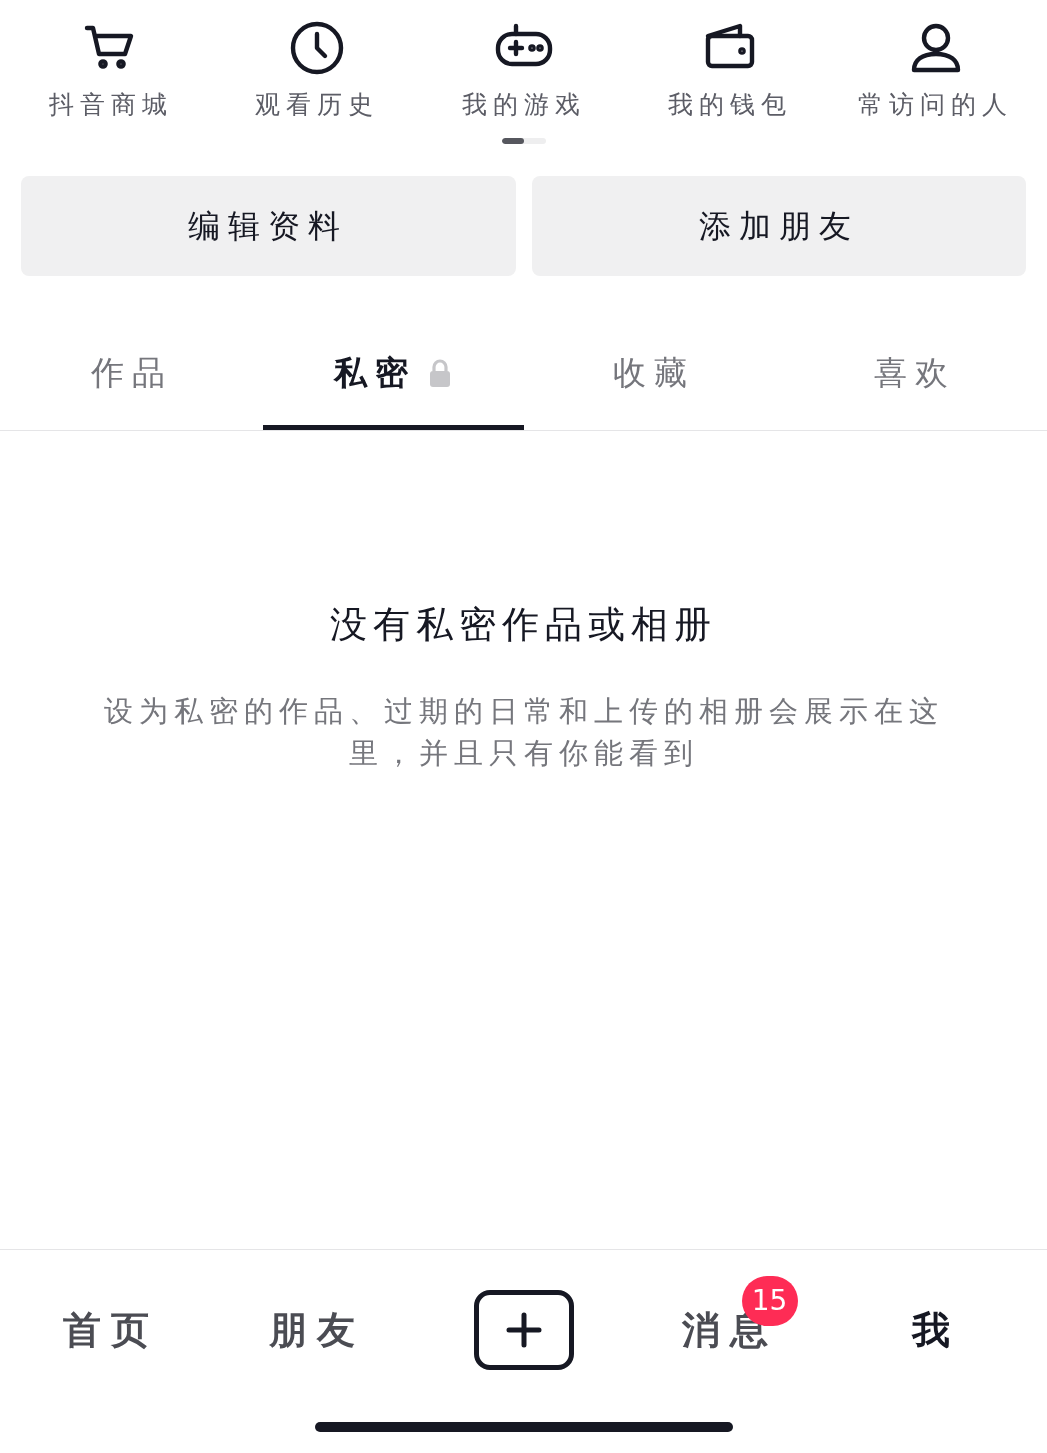  What do you see at coordinates (654, 375) in the screenshot?
I see `tab: 收藏` at bounding box center [654, 375].